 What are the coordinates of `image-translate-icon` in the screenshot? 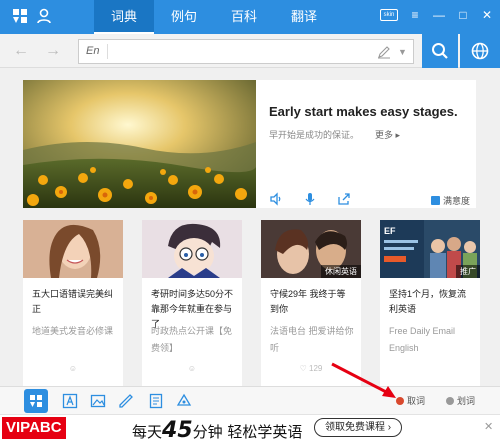 It's located at (98, 401).